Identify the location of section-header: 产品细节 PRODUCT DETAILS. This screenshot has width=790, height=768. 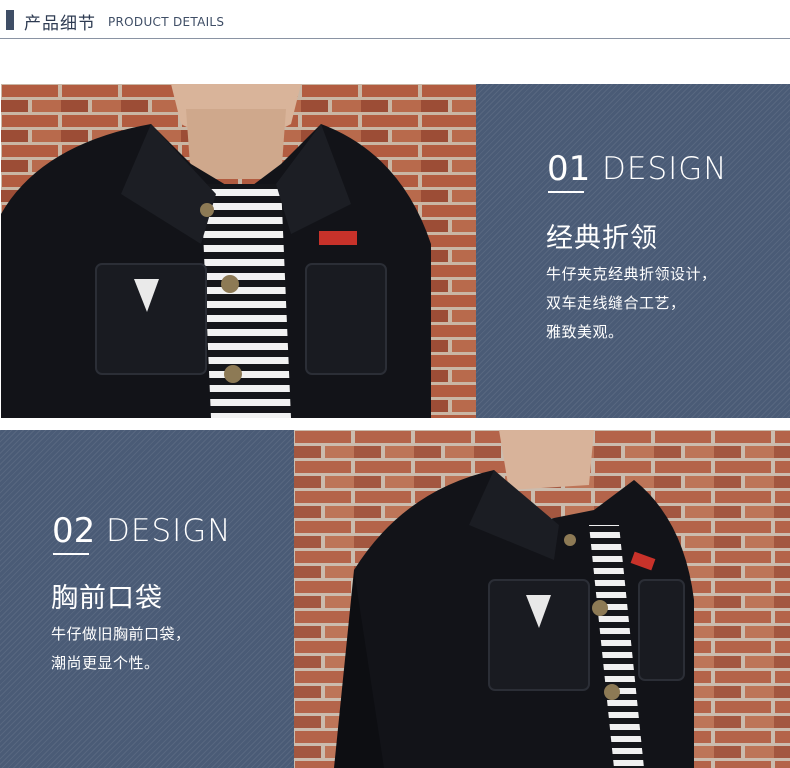
(395, 20).